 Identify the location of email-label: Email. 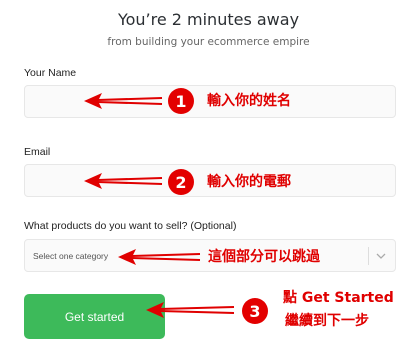
(37, 152).